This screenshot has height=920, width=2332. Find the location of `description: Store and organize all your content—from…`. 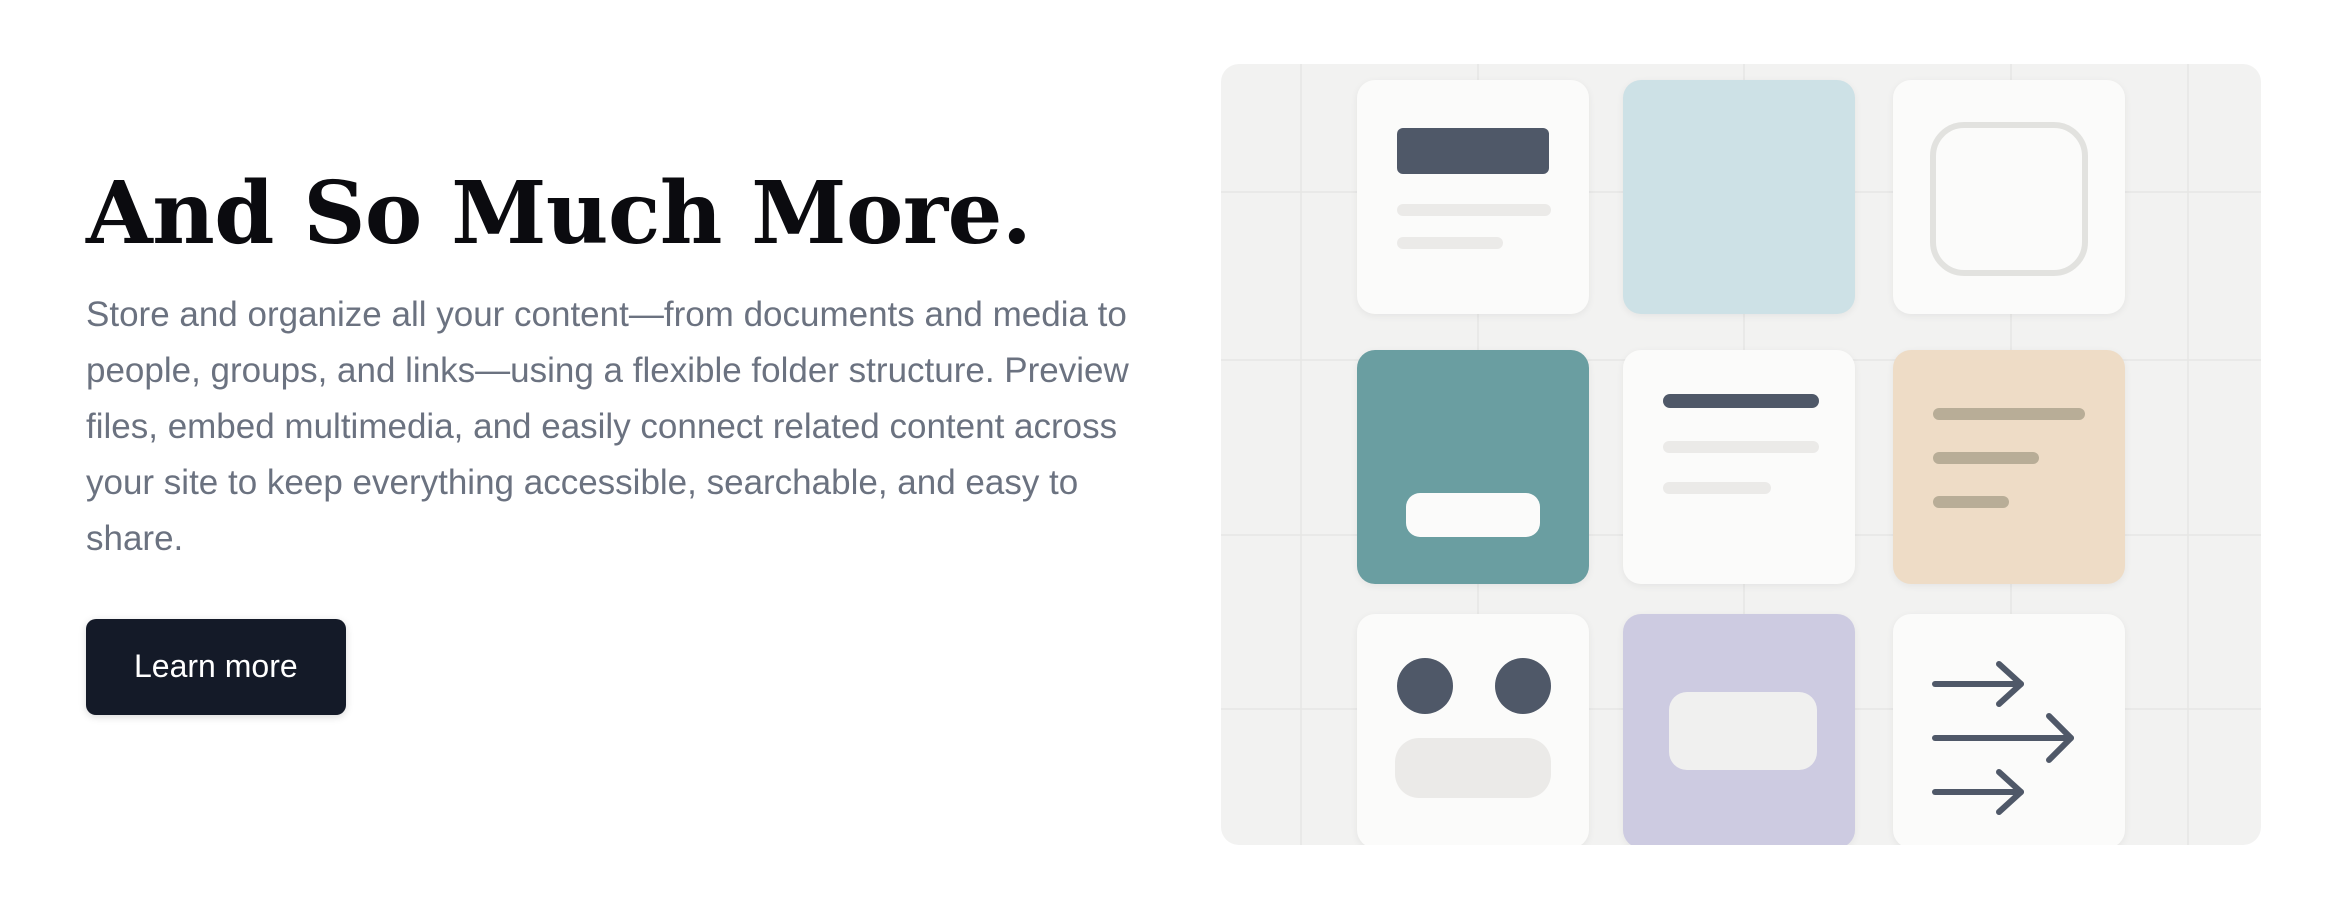

description: Store and organize all your content—from… is located at coordinates (607, 426).